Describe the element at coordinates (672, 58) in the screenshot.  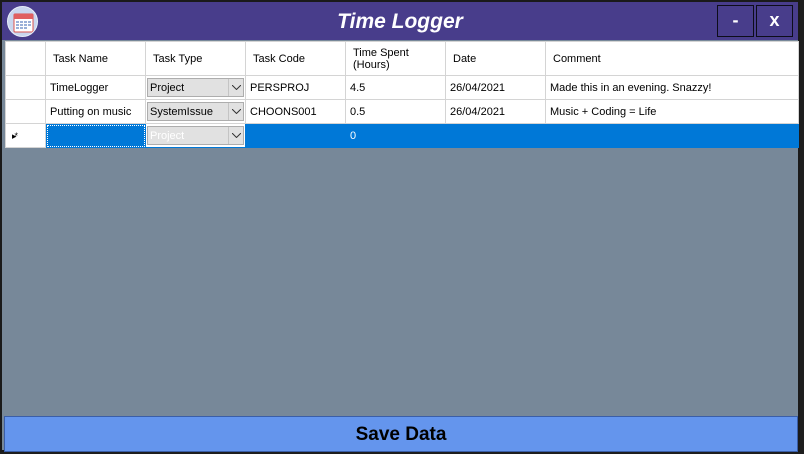
I see `column-header-comment: Comment` at that location.